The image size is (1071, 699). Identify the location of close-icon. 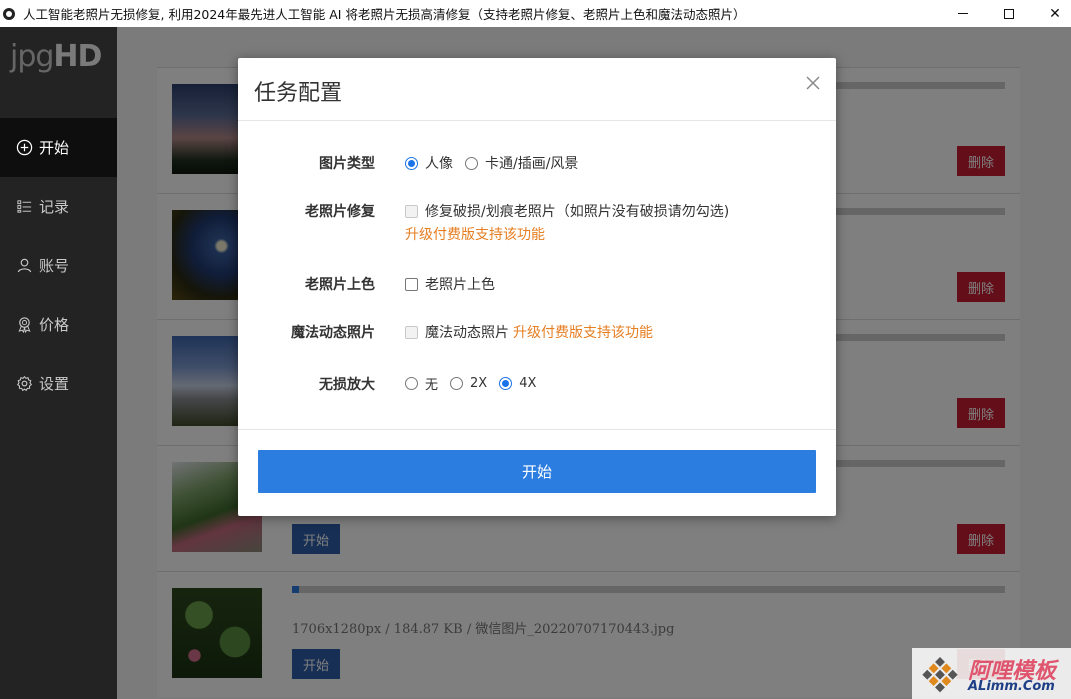
(813, 83).